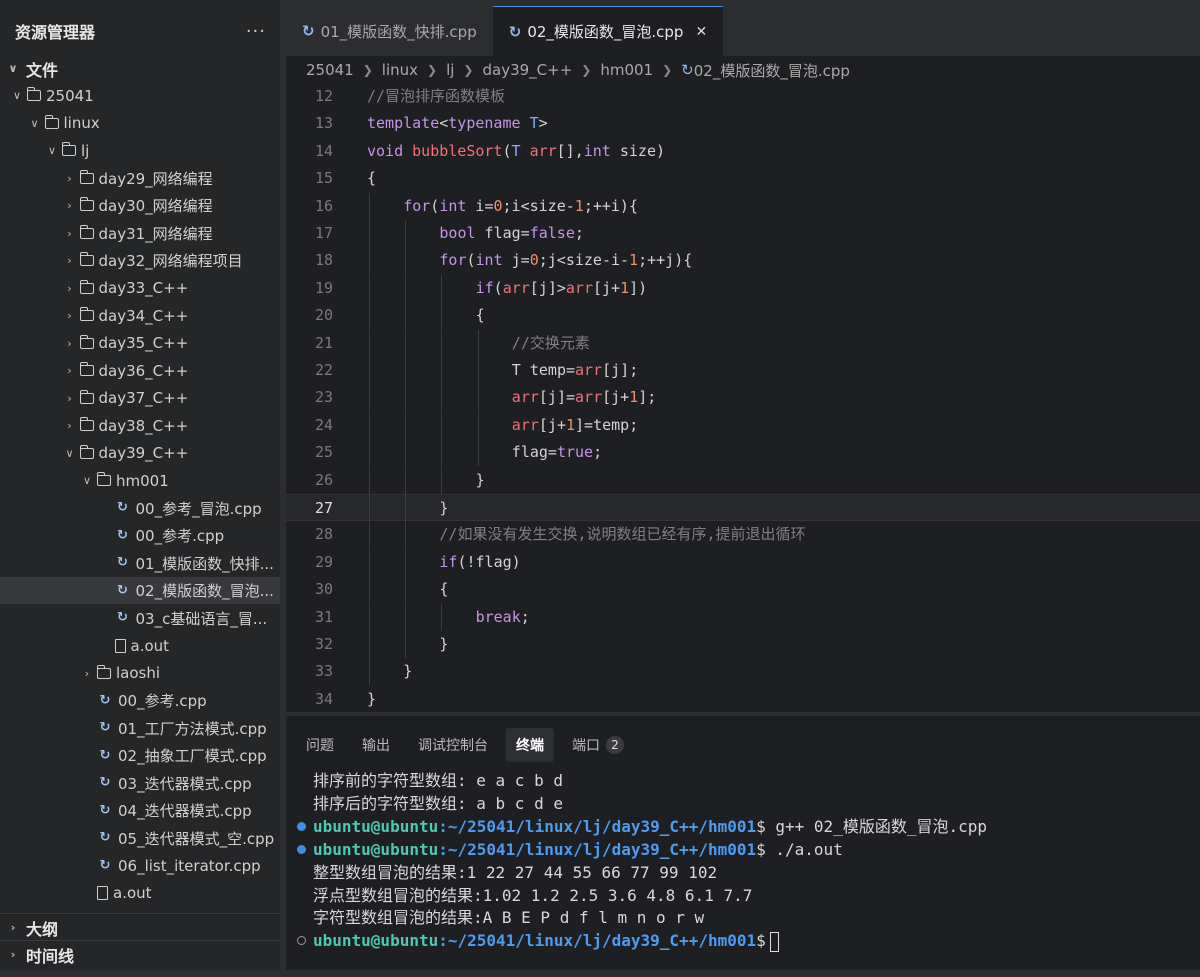 The height and width of the screenshot is (977, 1200). Describe the element at coordinates (140, 260) in the screenshot. I see `tree-item: › day32_网络编程项目` at that location.